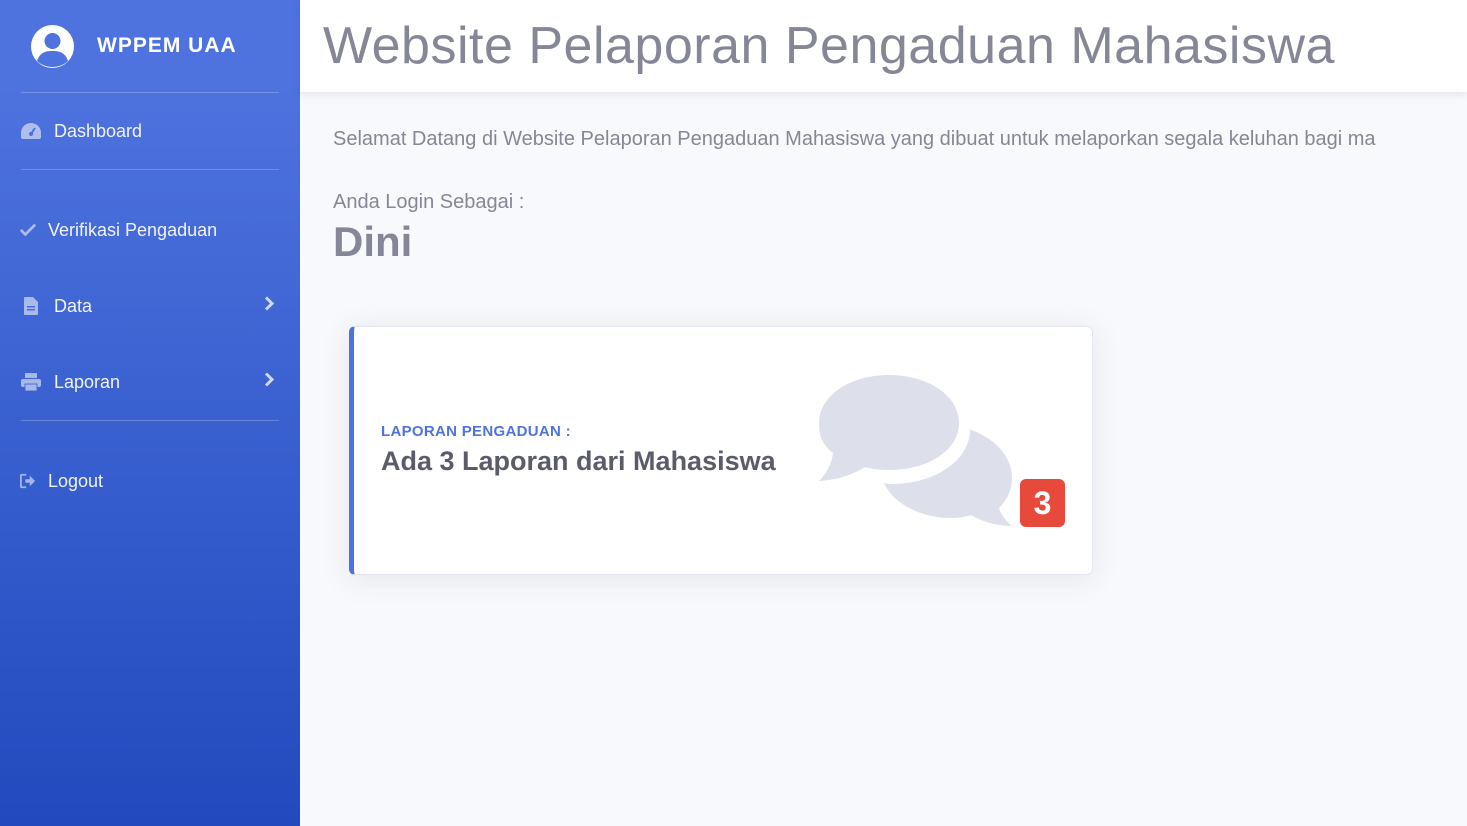  I want to click on sidebar-item-data: Data, so click(150, 306).